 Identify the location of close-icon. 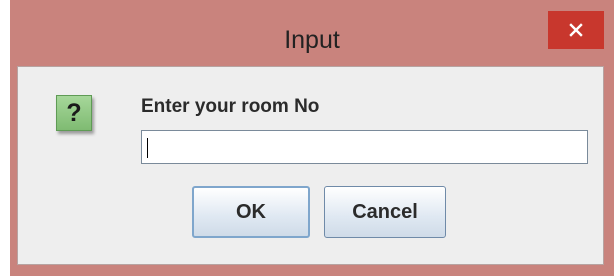
(576, 30).